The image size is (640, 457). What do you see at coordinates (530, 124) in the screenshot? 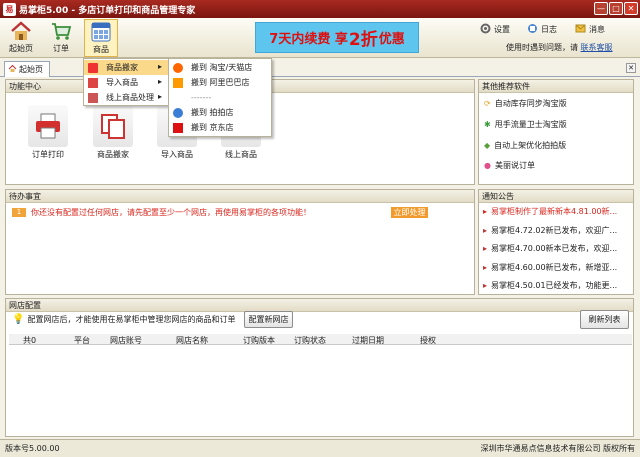
I see `recommend-item-label: 甩手流量卫士淘宝版` at bounding box center [530, 124].